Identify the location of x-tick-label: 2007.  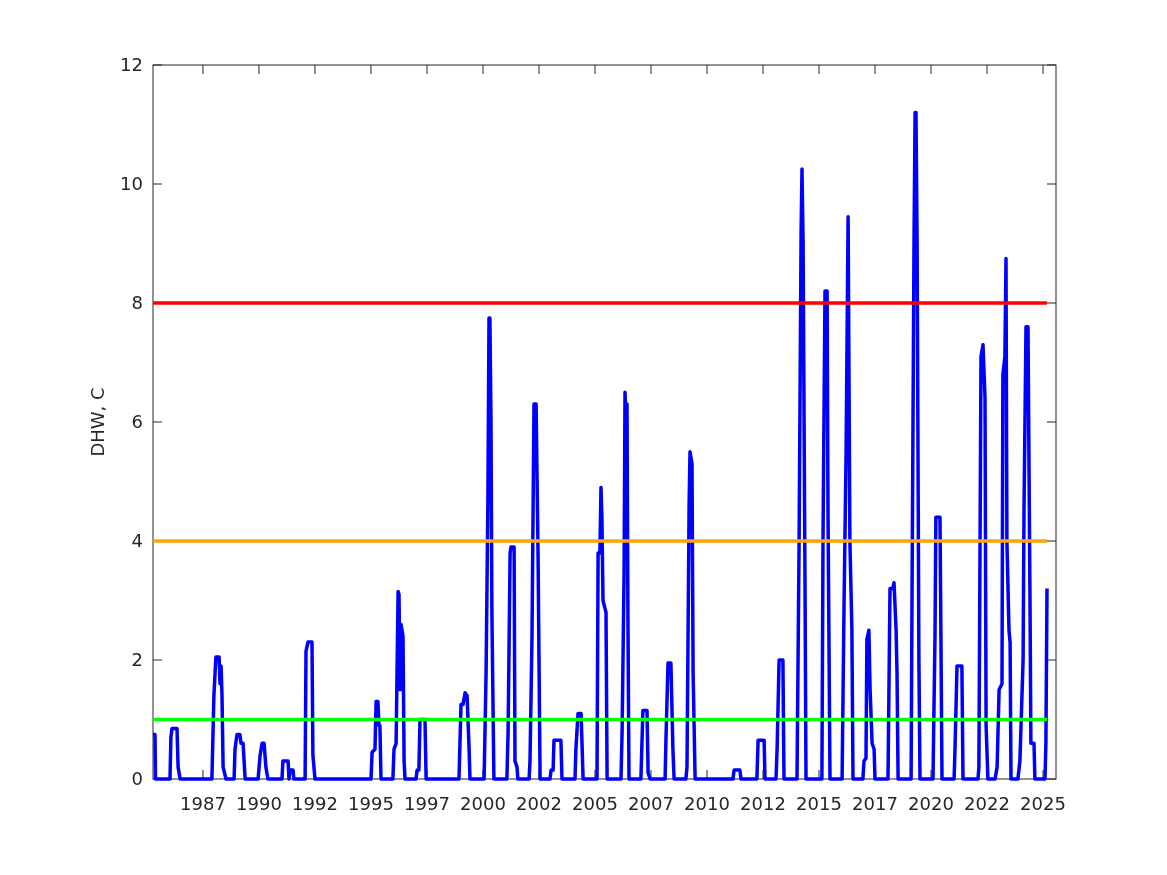
(651, 803).